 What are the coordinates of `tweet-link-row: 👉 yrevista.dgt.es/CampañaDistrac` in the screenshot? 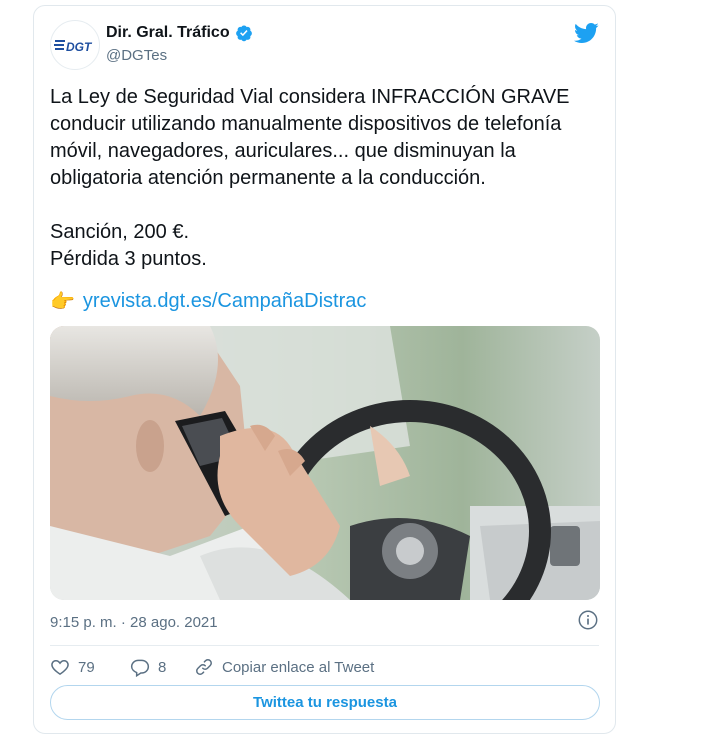 It's located at (208, 301).